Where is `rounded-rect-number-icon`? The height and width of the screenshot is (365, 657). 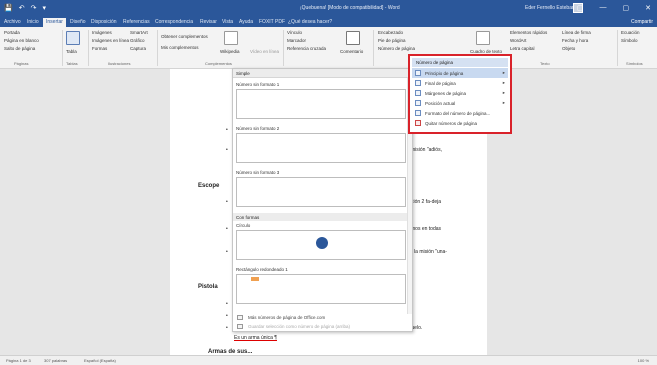 rounded-rect-number-icon is located at coordinates (255, 279).